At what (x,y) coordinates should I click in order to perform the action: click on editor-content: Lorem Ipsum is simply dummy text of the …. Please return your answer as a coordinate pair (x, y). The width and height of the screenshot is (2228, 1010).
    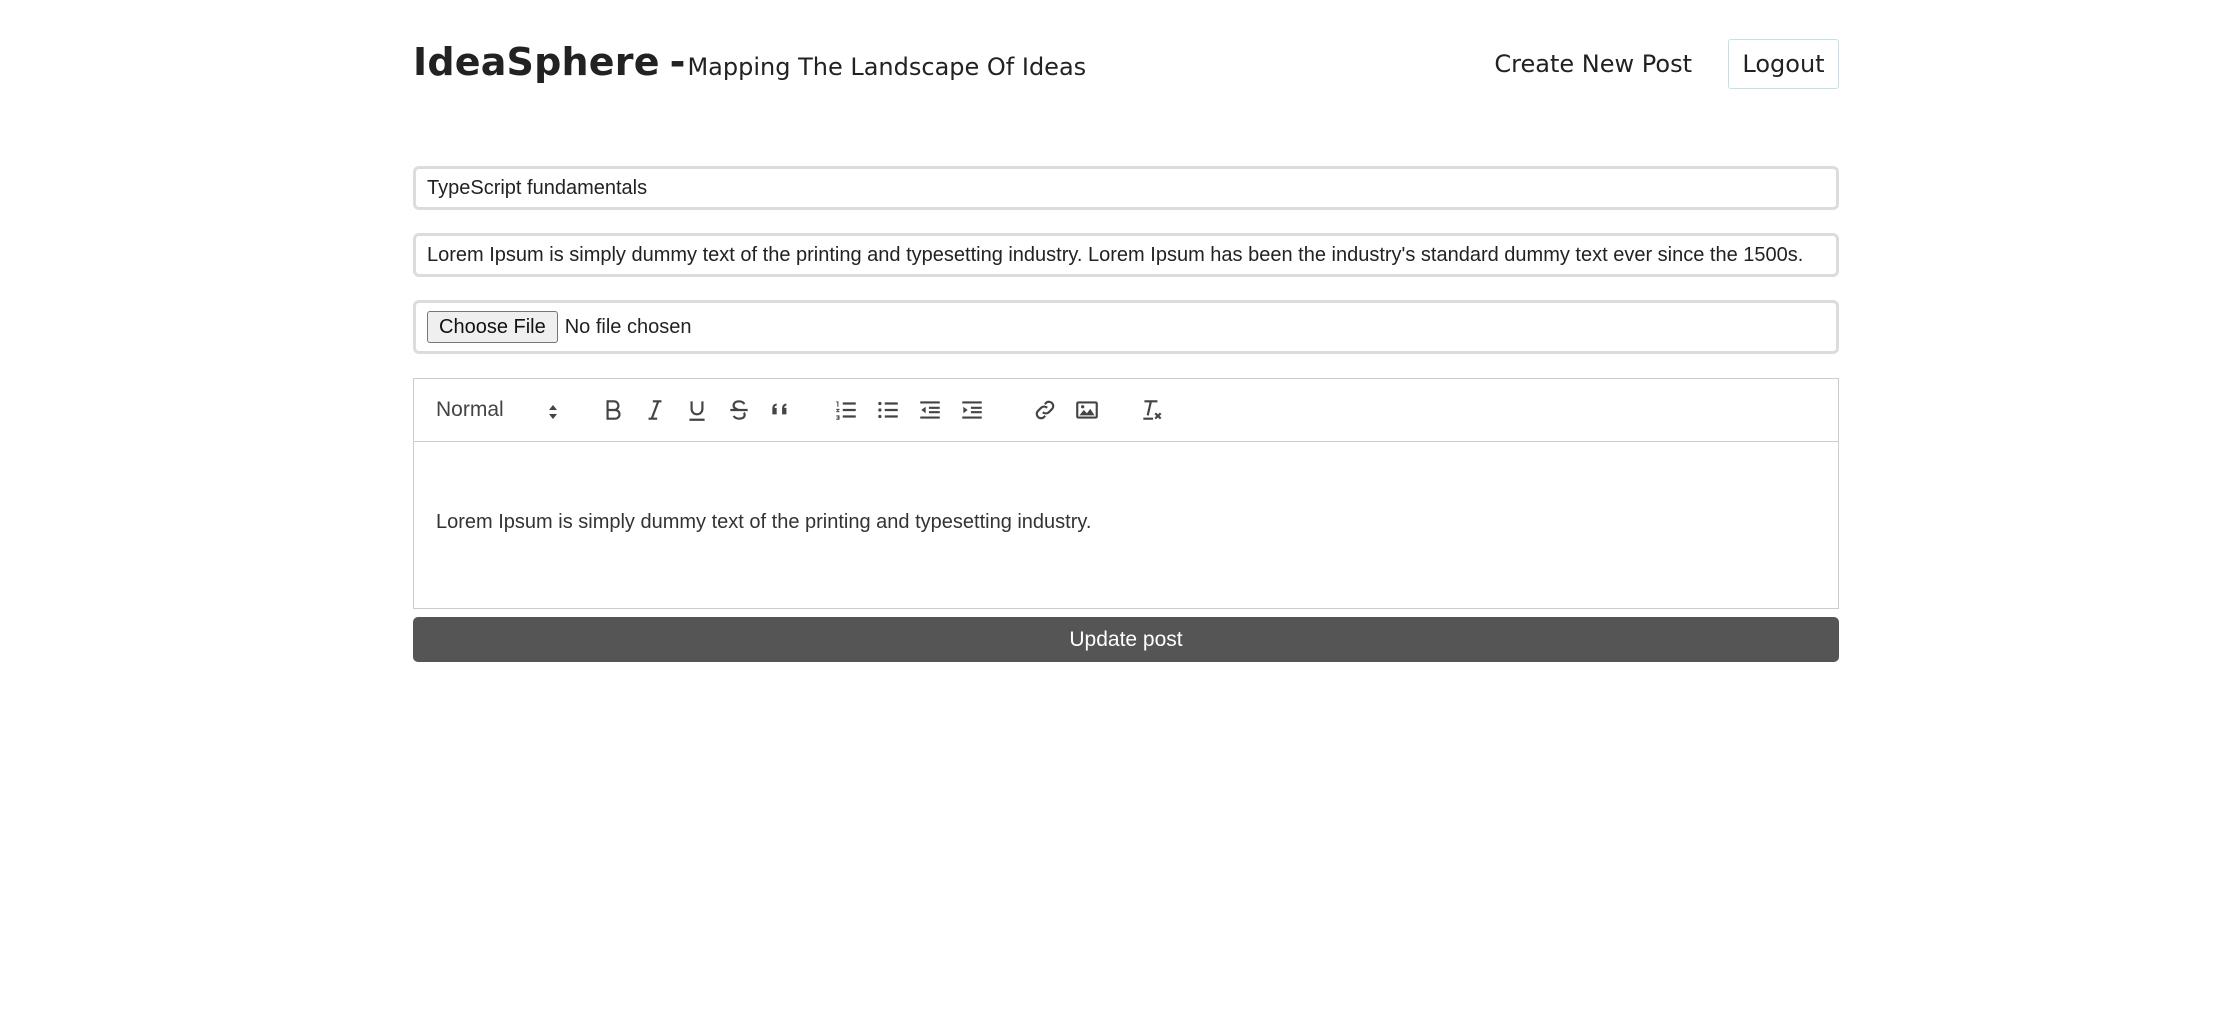
    Looking at the image, I should click on (763, 522).